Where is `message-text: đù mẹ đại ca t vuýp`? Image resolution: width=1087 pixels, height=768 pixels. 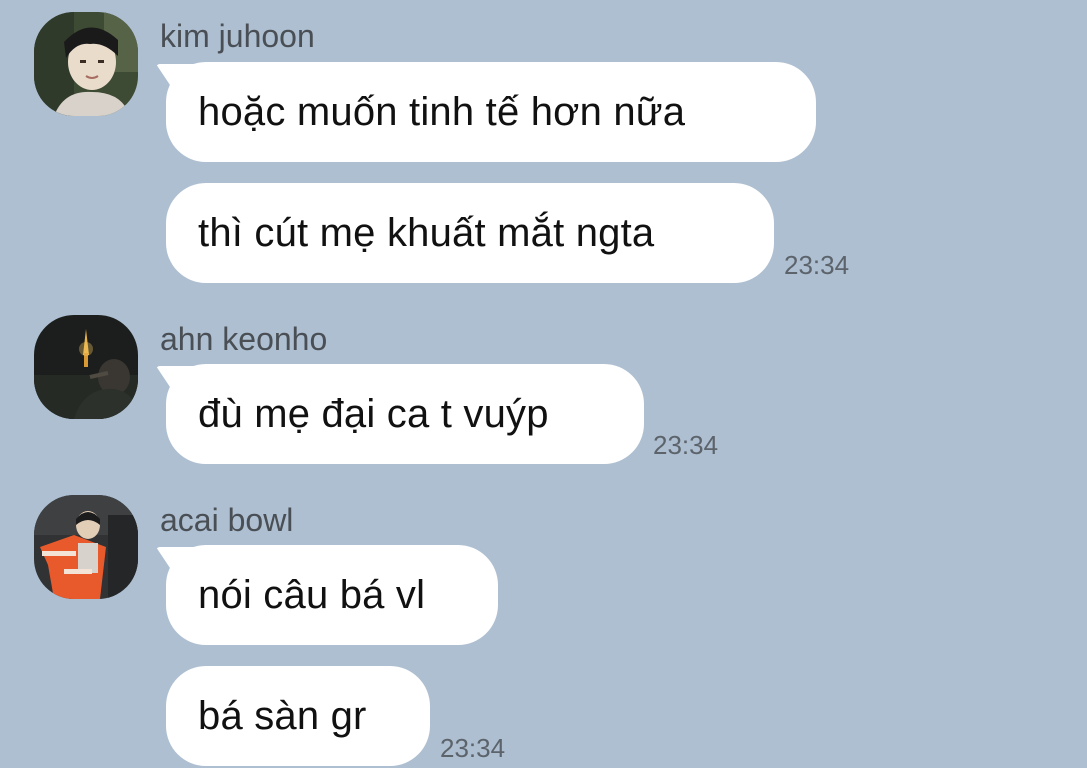
message-text: đù mẹ đại ca t vuýp is located at coordinates (373, 413).